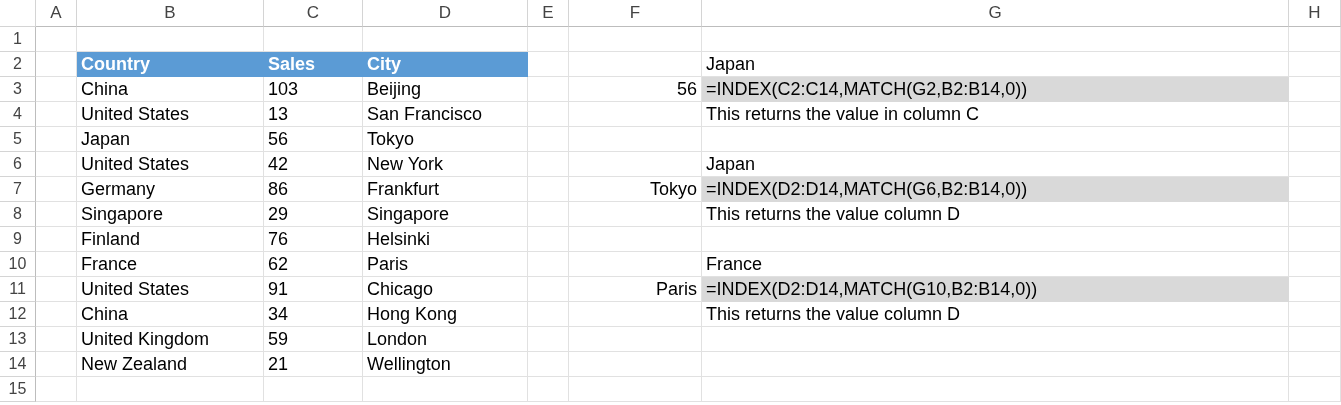 This screenshot has height=405, width=1341. What do you see at coordinates (995, 13) in the screenshot?
I see `column-header: G` at bounding box center [995, 13].